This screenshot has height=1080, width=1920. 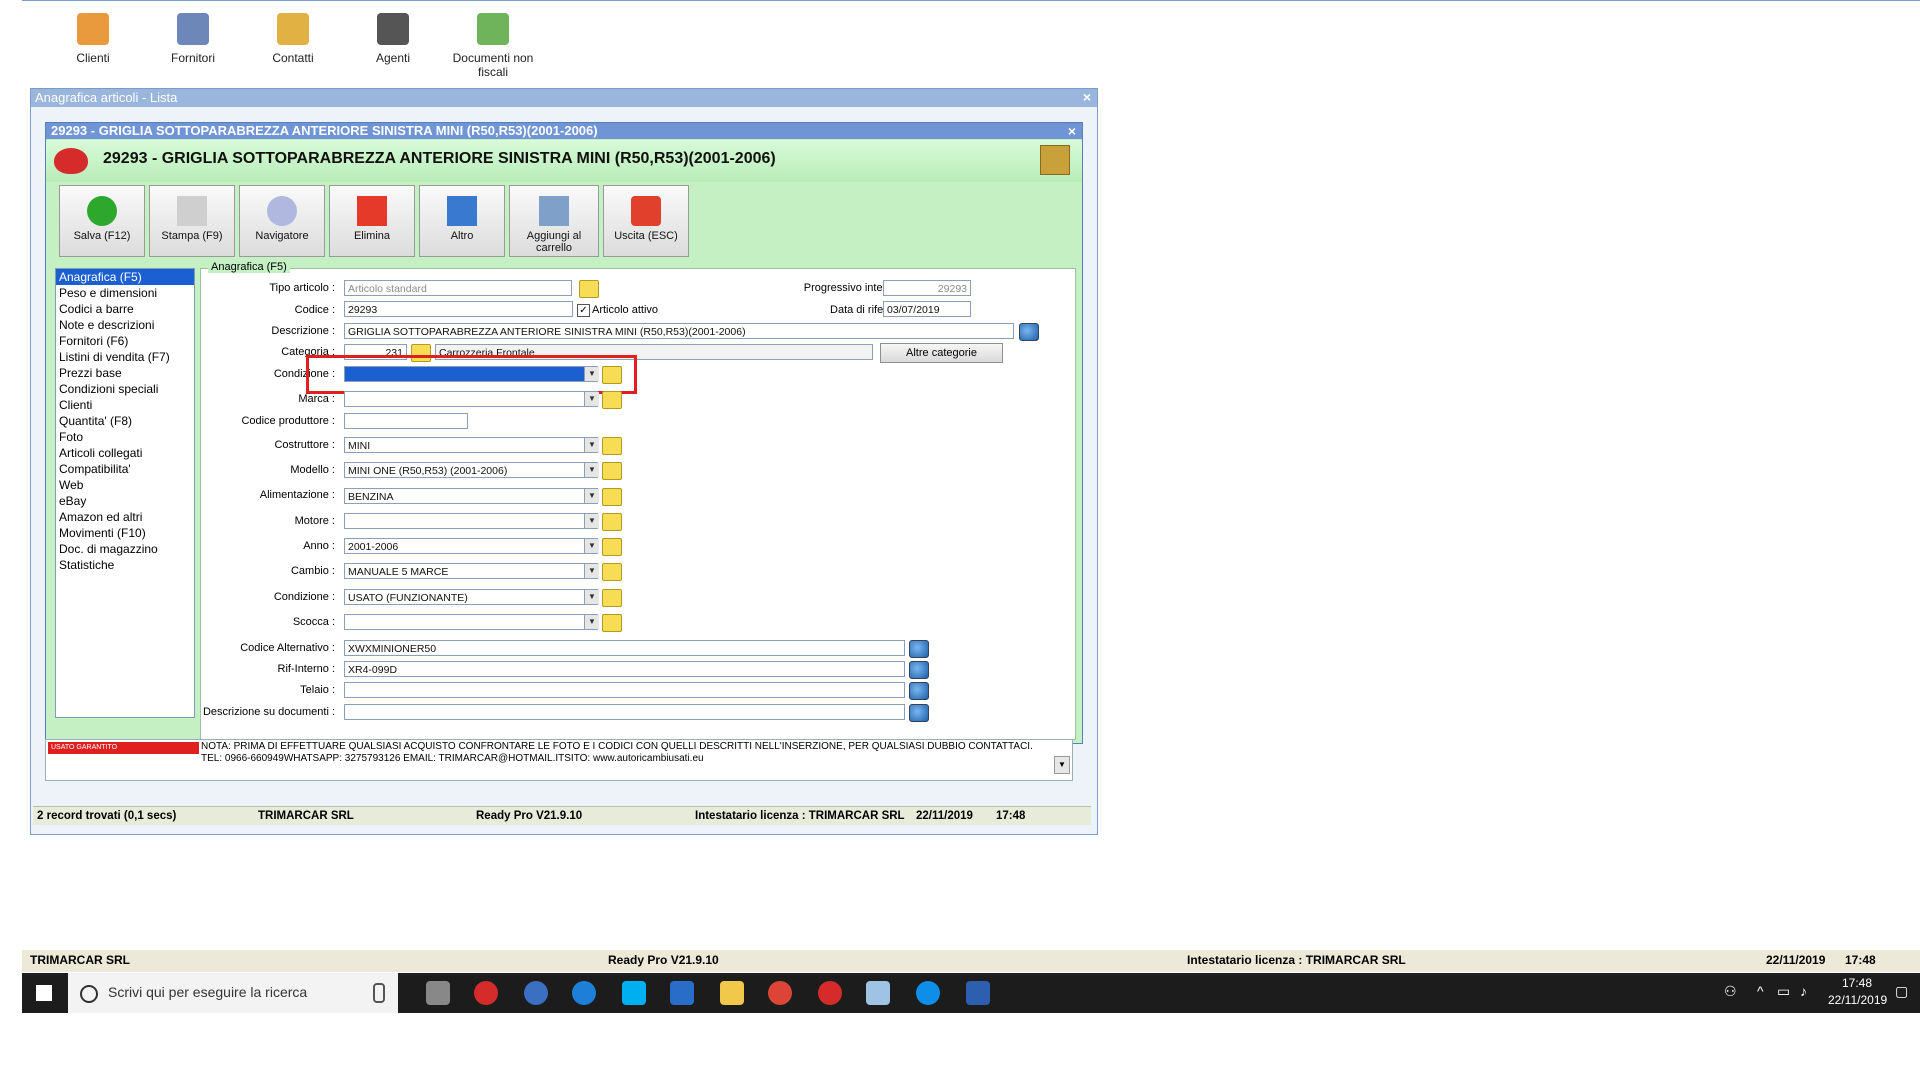 I want to click on chevron-up-icon: ^, so click(x=1760, y=991).